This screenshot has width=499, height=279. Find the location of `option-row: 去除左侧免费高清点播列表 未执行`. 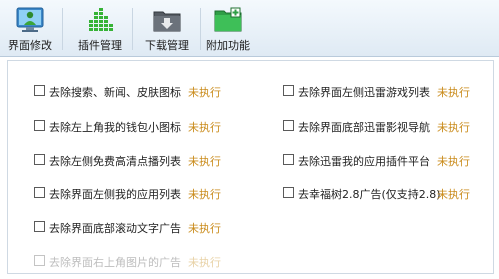

option-row: 去除左侧免费高清点播列表 未执行 is located at coordinates (134, 160).